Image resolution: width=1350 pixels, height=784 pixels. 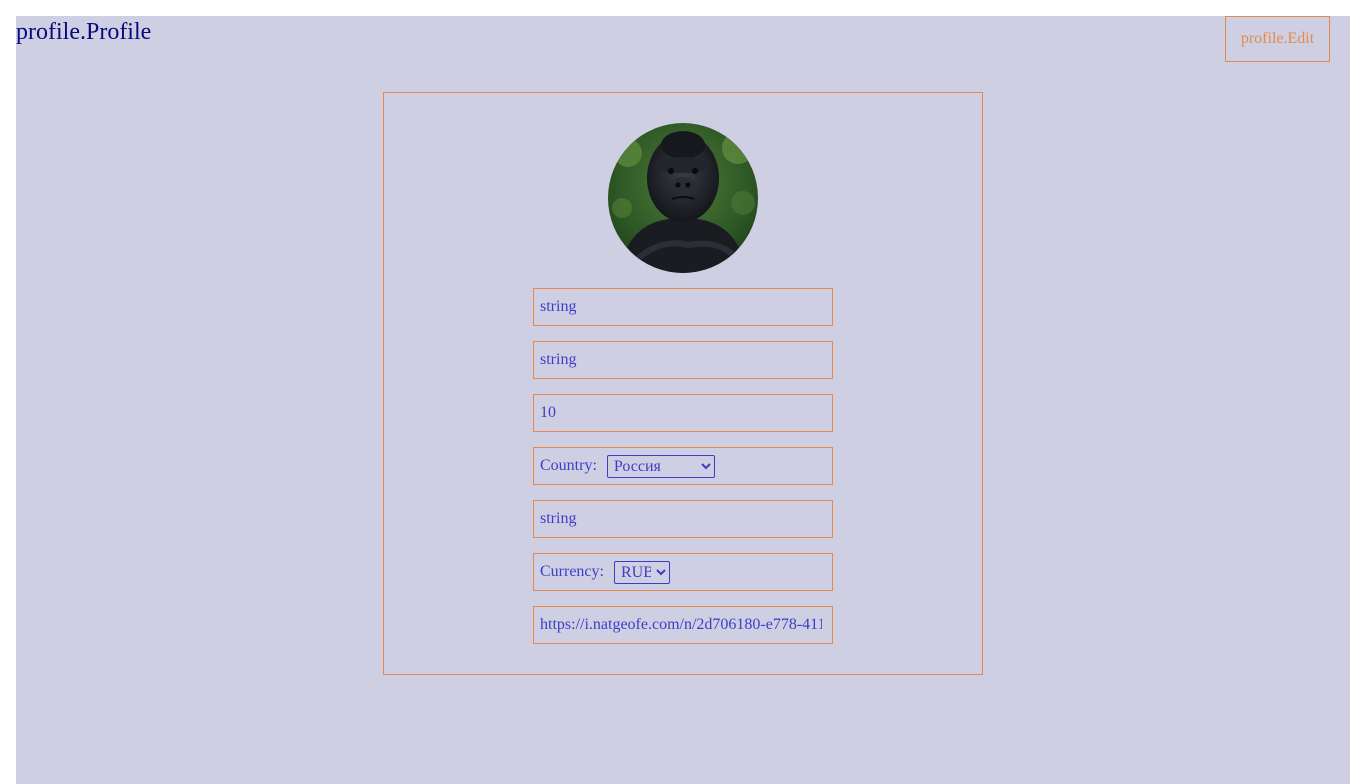 I want to click on country-select: Россия, so click(x=660, y=466).